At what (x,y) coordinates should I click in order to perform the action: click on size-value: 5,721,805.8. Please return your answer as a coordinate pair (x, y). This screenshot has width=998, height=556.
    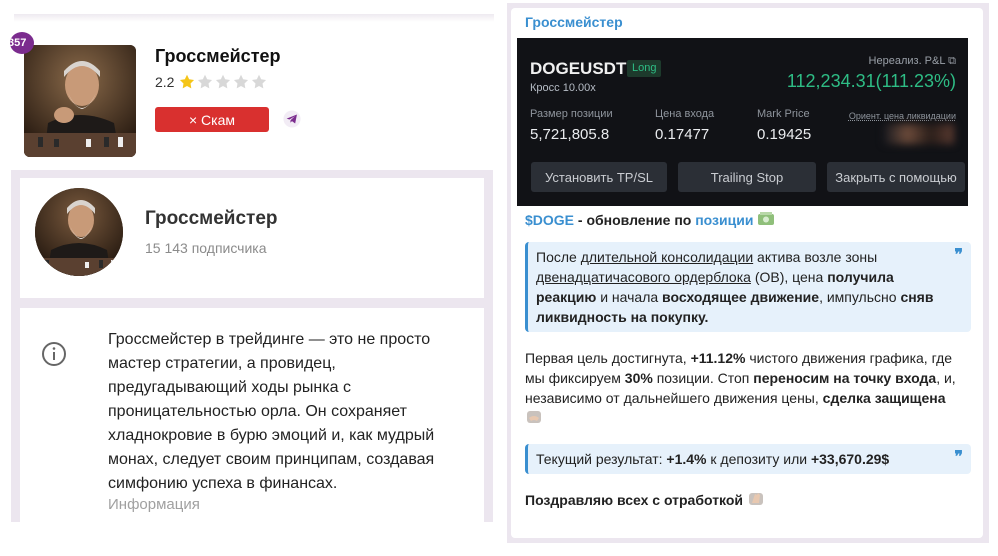
    Looking at the image, I should click on (570, 134).